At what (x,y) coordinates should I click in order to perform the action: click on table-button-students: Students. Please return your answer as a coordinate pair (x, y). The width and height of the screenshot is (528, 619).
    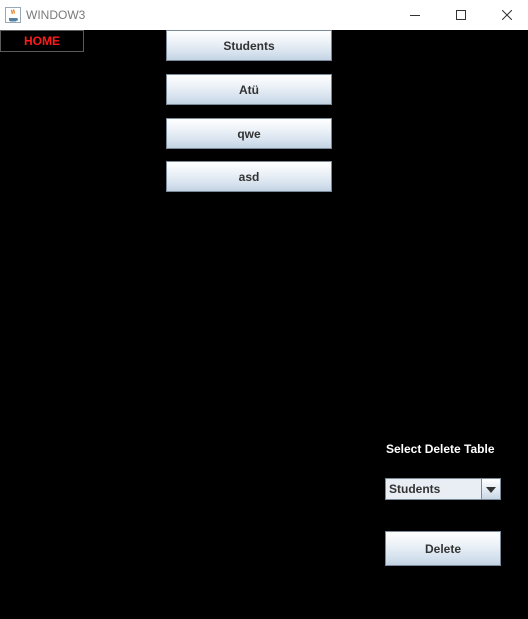
    Looking at the image, I should click on (249, 45).